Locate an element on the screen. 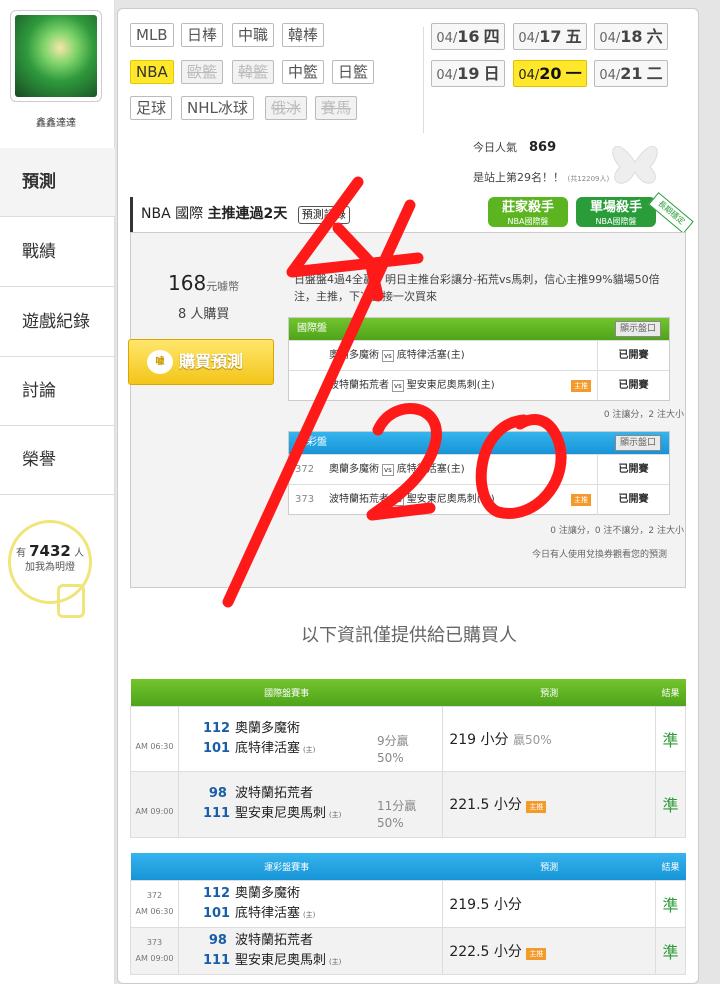 The image size is (720, 984). date-day: 16 is located at coordinates (468, 36).